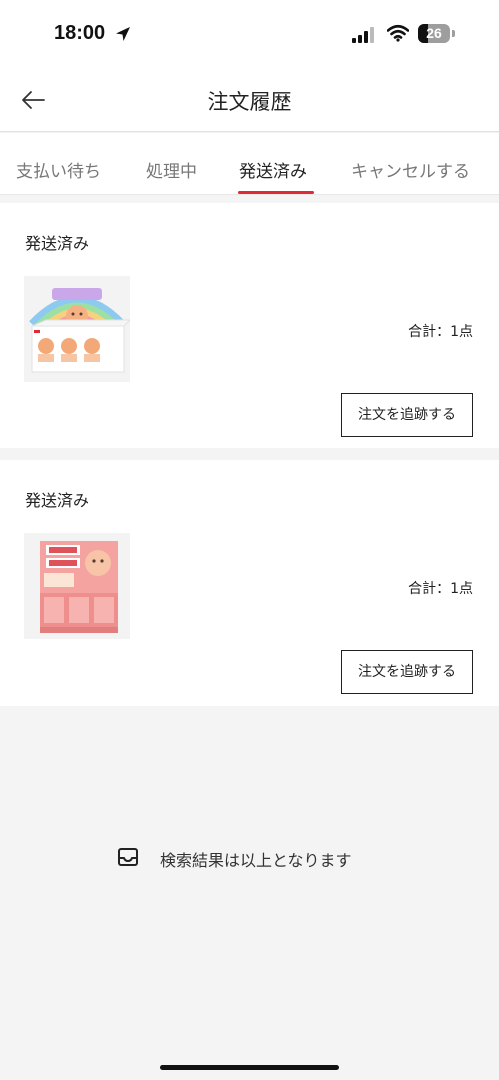  I want to click on battery-cap, so click(453, 33).